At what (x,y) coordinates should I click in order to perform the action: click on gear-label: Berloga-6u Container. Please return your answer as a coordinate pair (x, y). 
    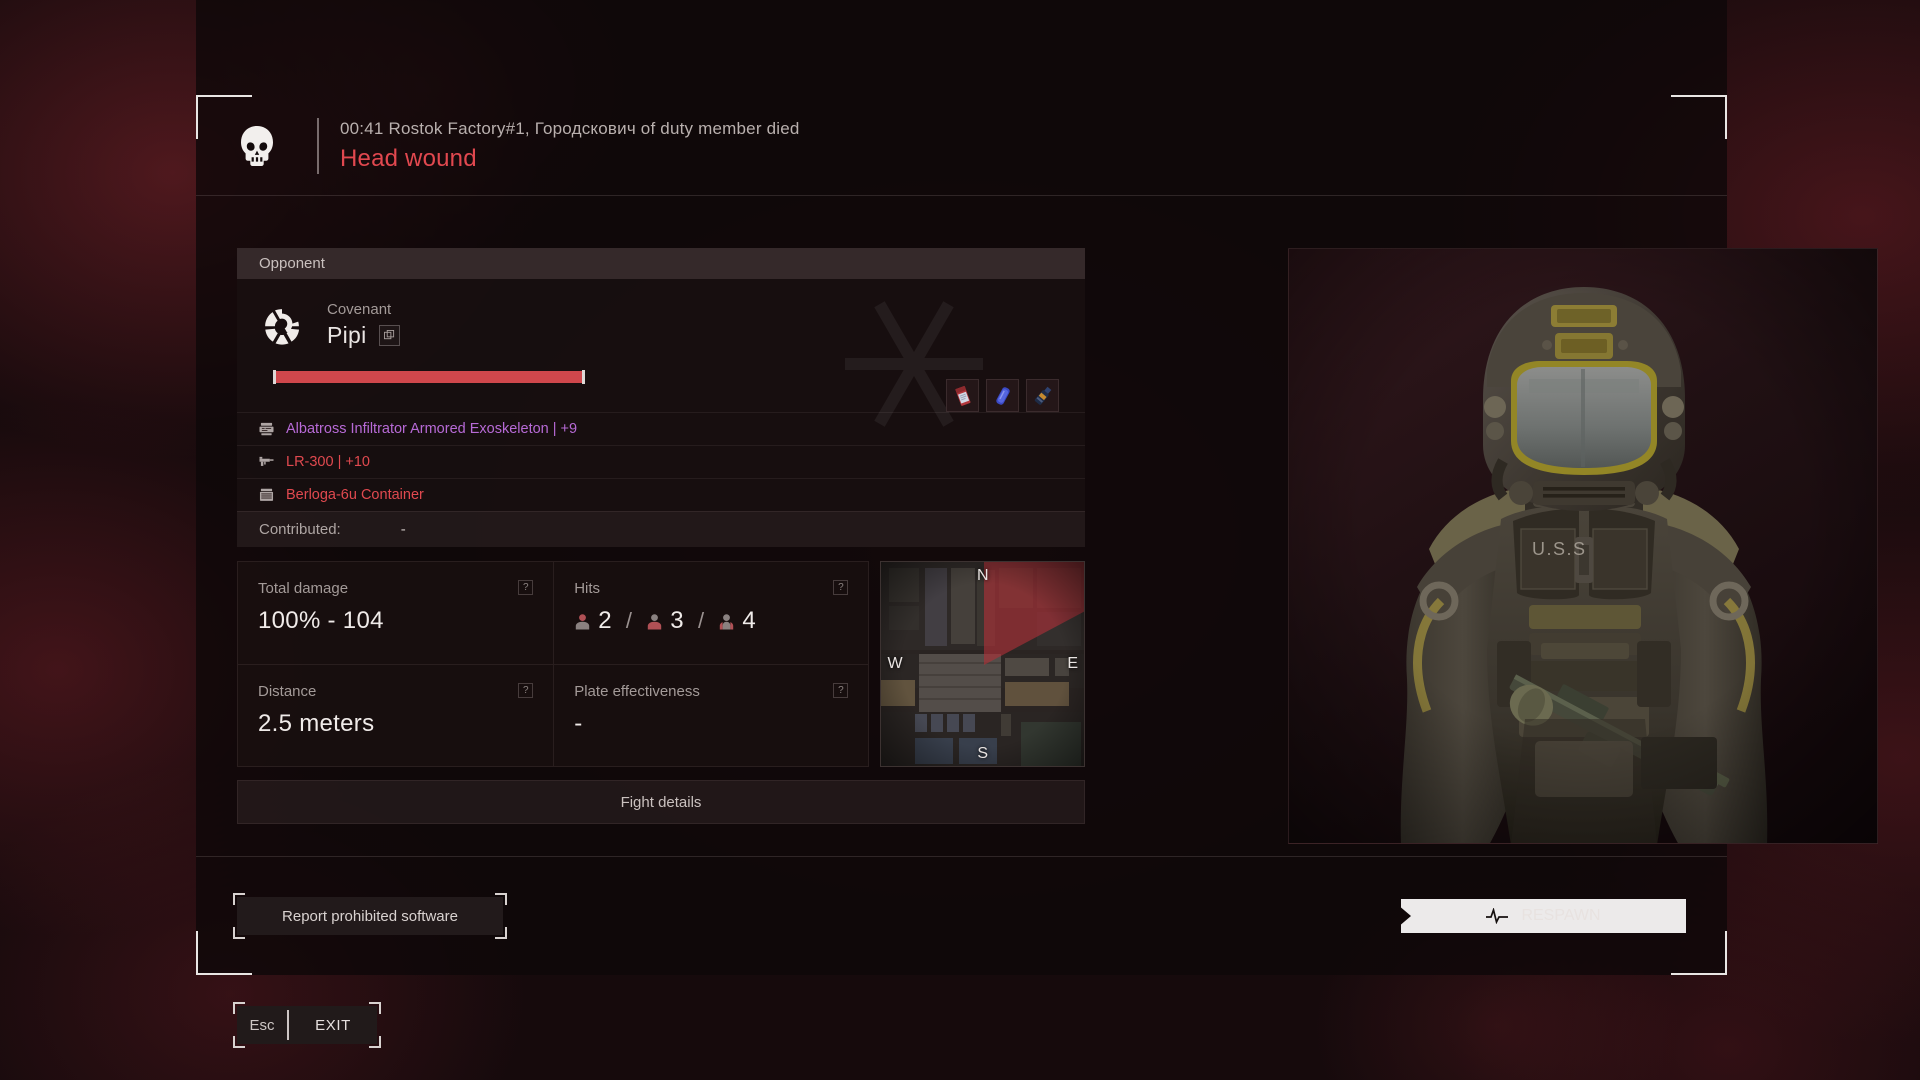
    Looking at the image, I should click on (355, 495).